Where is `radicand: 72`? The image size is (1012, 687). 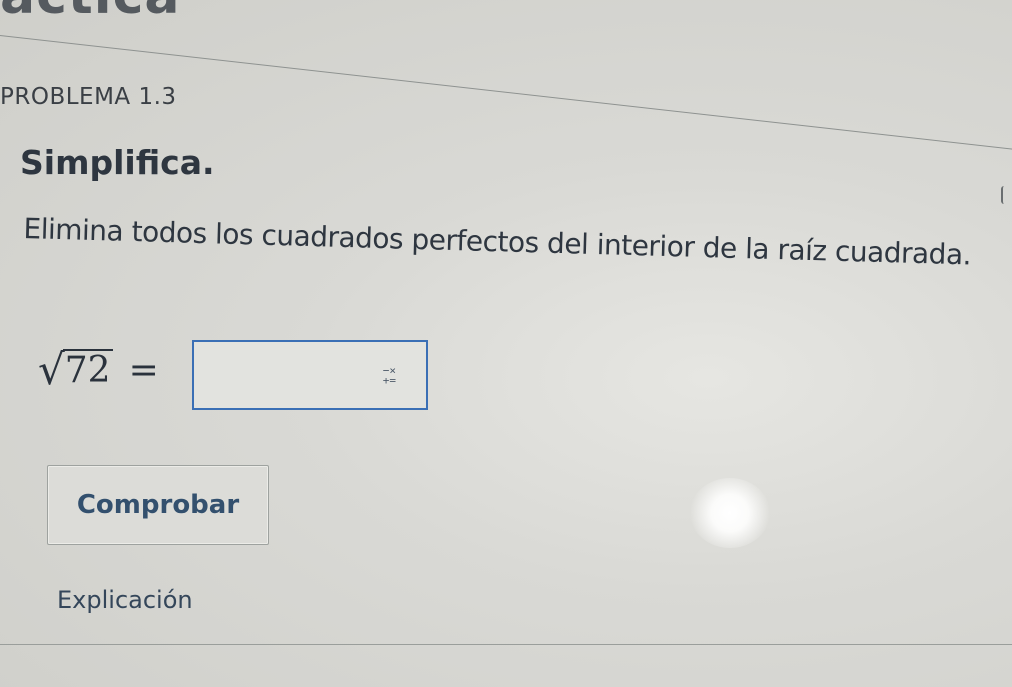
radicand: 72 is located at coordinates (87, 370).